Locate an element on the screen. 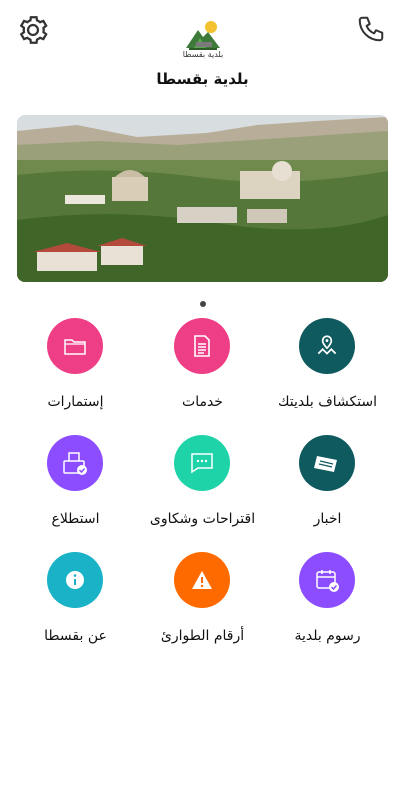 Image resolution: width=405 pixels, height=800 pixels. tile-forms: إستمارات is located at coordinates (75, 373).